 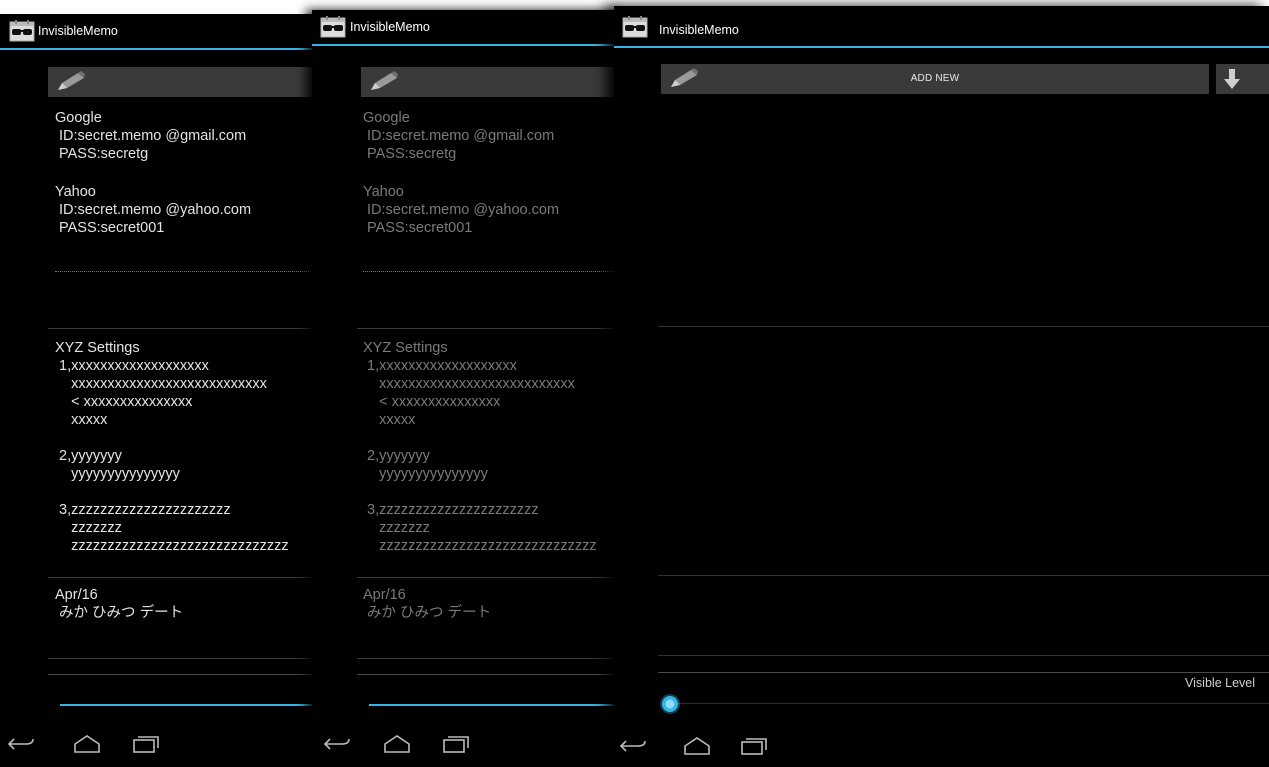 What do you see at coordinates (1220, 683) in the screenshot?
I see `visible-level-label: Visible Level` at bounding box center [1220, 683].